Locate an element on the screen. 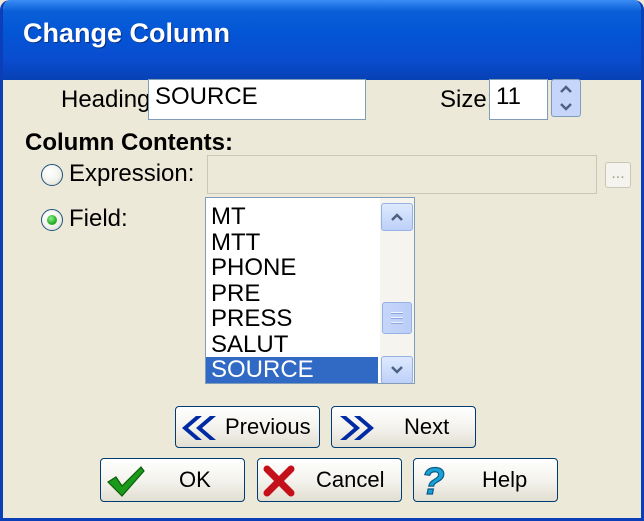  expression-label: Expression: is located at coordinates (131, 174).